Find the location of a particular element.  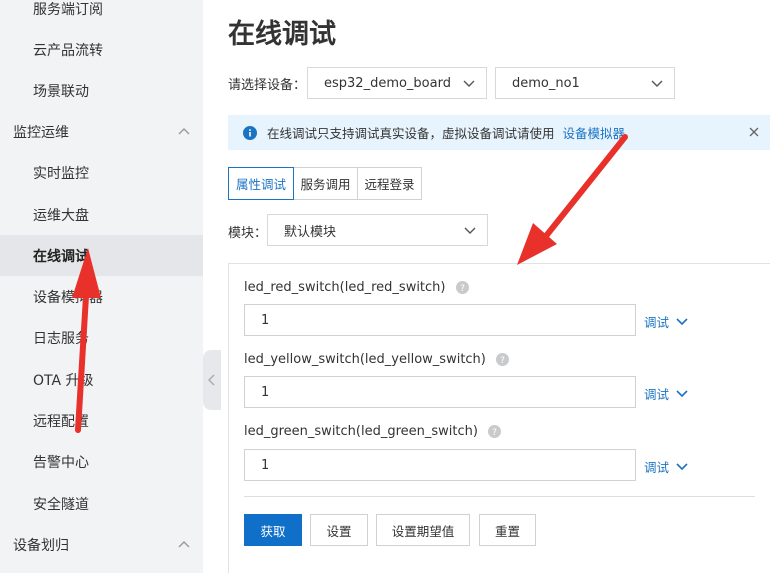

notice-text: 在线调试只支持调试真实设备，虚拟设备调试请使用 is located at coordinates (411, 133).